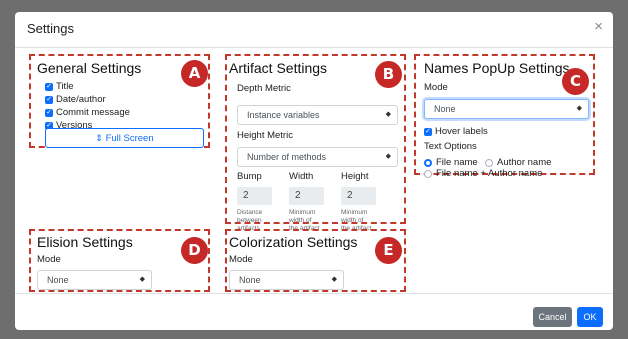 The image size is (628, 339). Describe the element at coordinates (428, 174) in the screenshot. I see `file-author-name-radio` at that location.